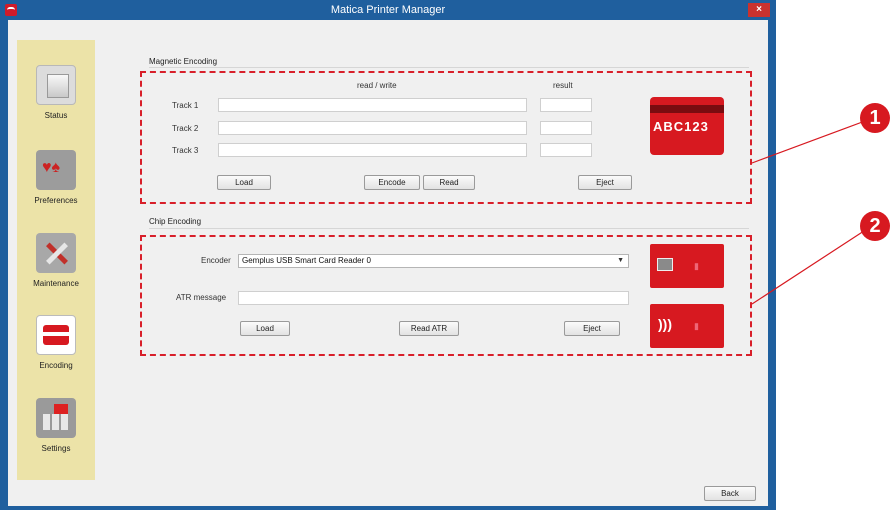  Describe the element at coordinates (875, 118) in the screenshot. I see `callout-1: 1` at that location.